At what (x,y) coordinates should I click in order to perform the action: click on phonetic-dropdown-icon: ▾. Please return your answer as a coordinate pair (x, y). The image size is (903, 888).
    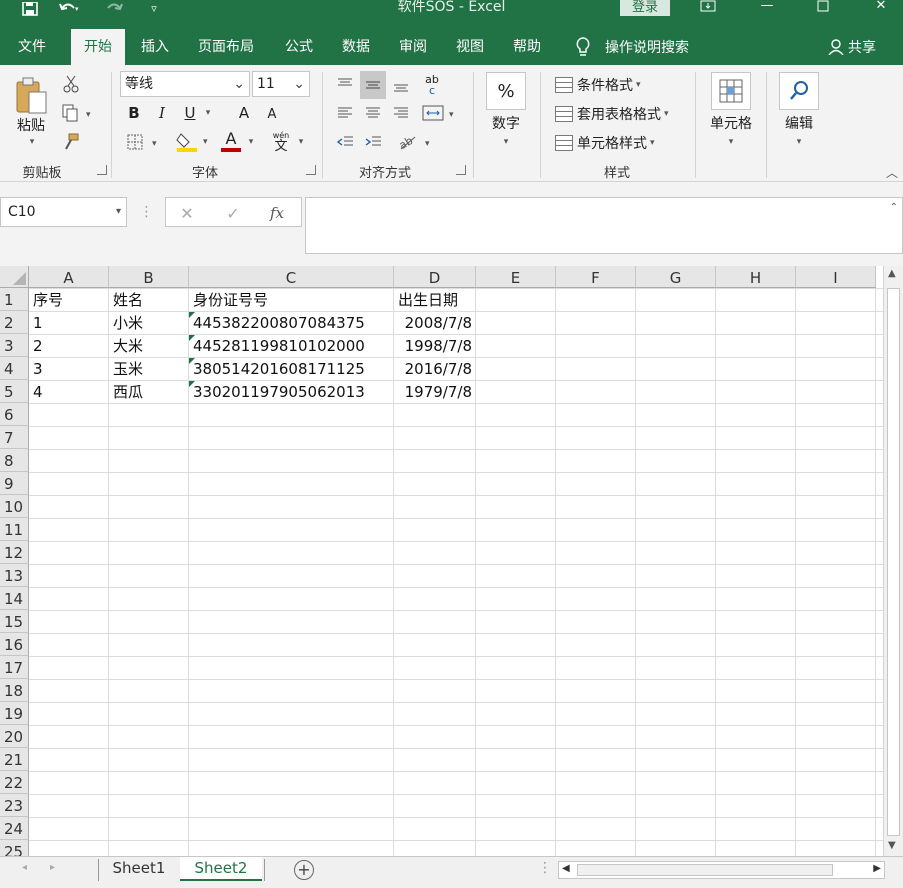
    Looking at the image, I should click on (301, 142).